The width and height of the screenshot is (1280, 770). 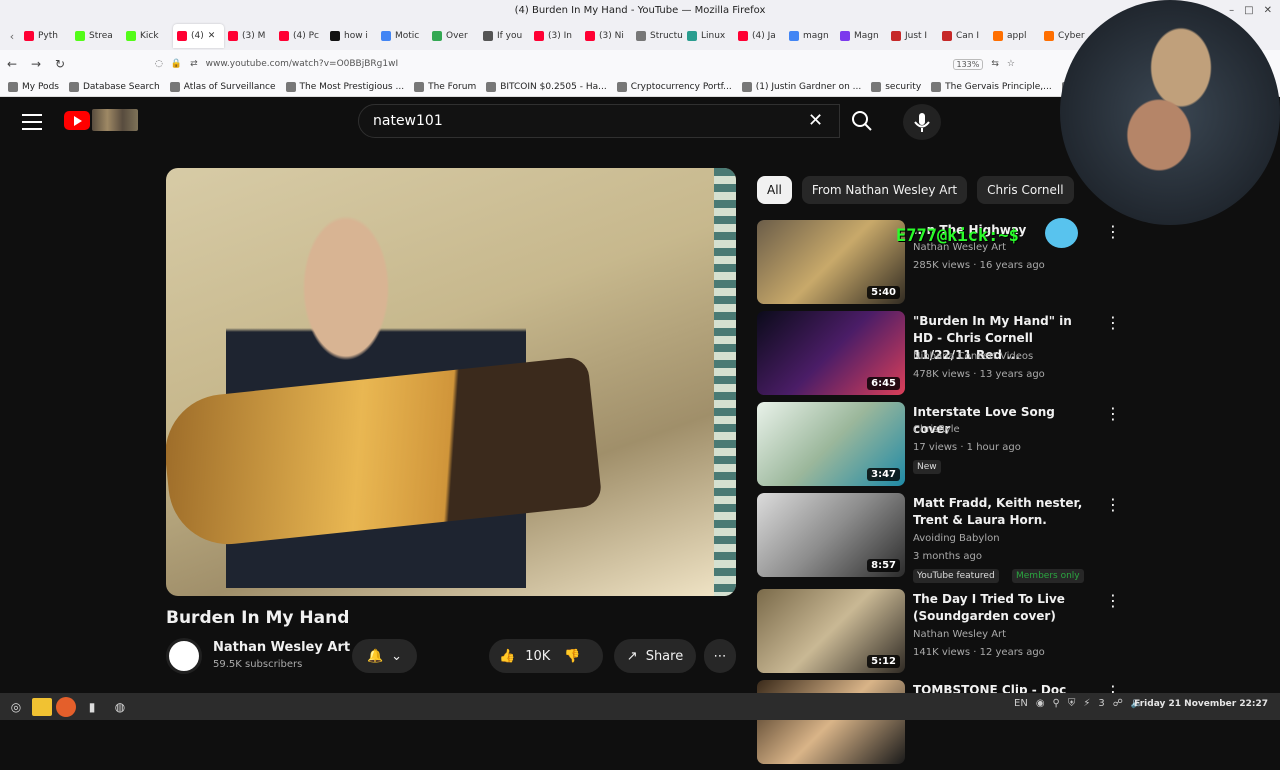 What do you see at coordinates (351, 36) in the screenshot?
I see `browser-tab: how i` at bounding box center [351, 36].